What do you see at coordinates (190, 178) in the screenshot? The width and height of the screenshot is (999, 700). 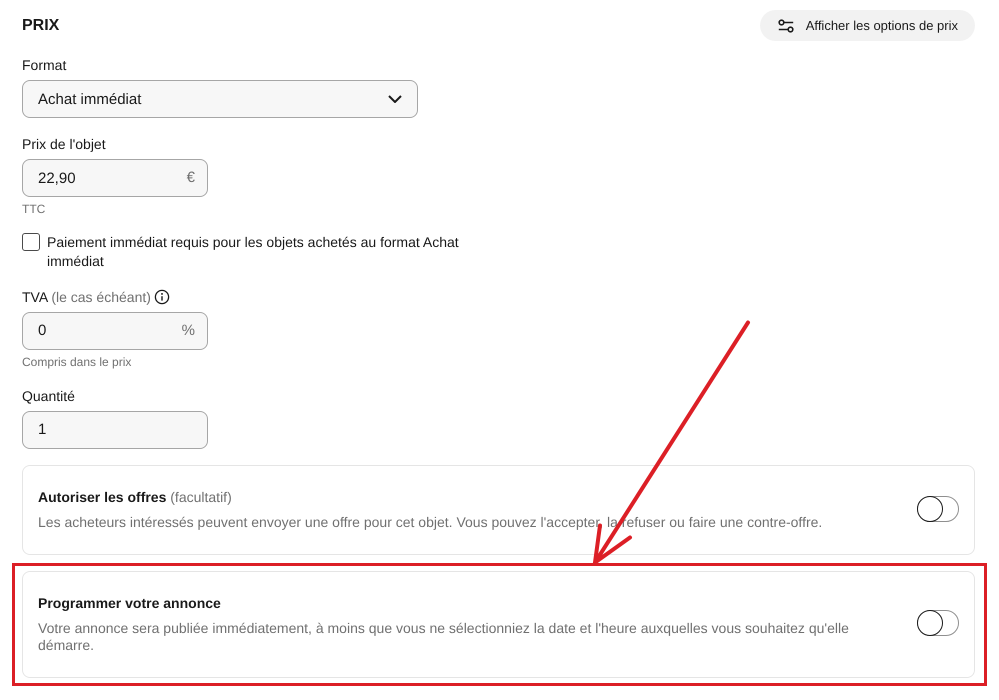 I see `unit-label: €` at bounding box center [190, 178].